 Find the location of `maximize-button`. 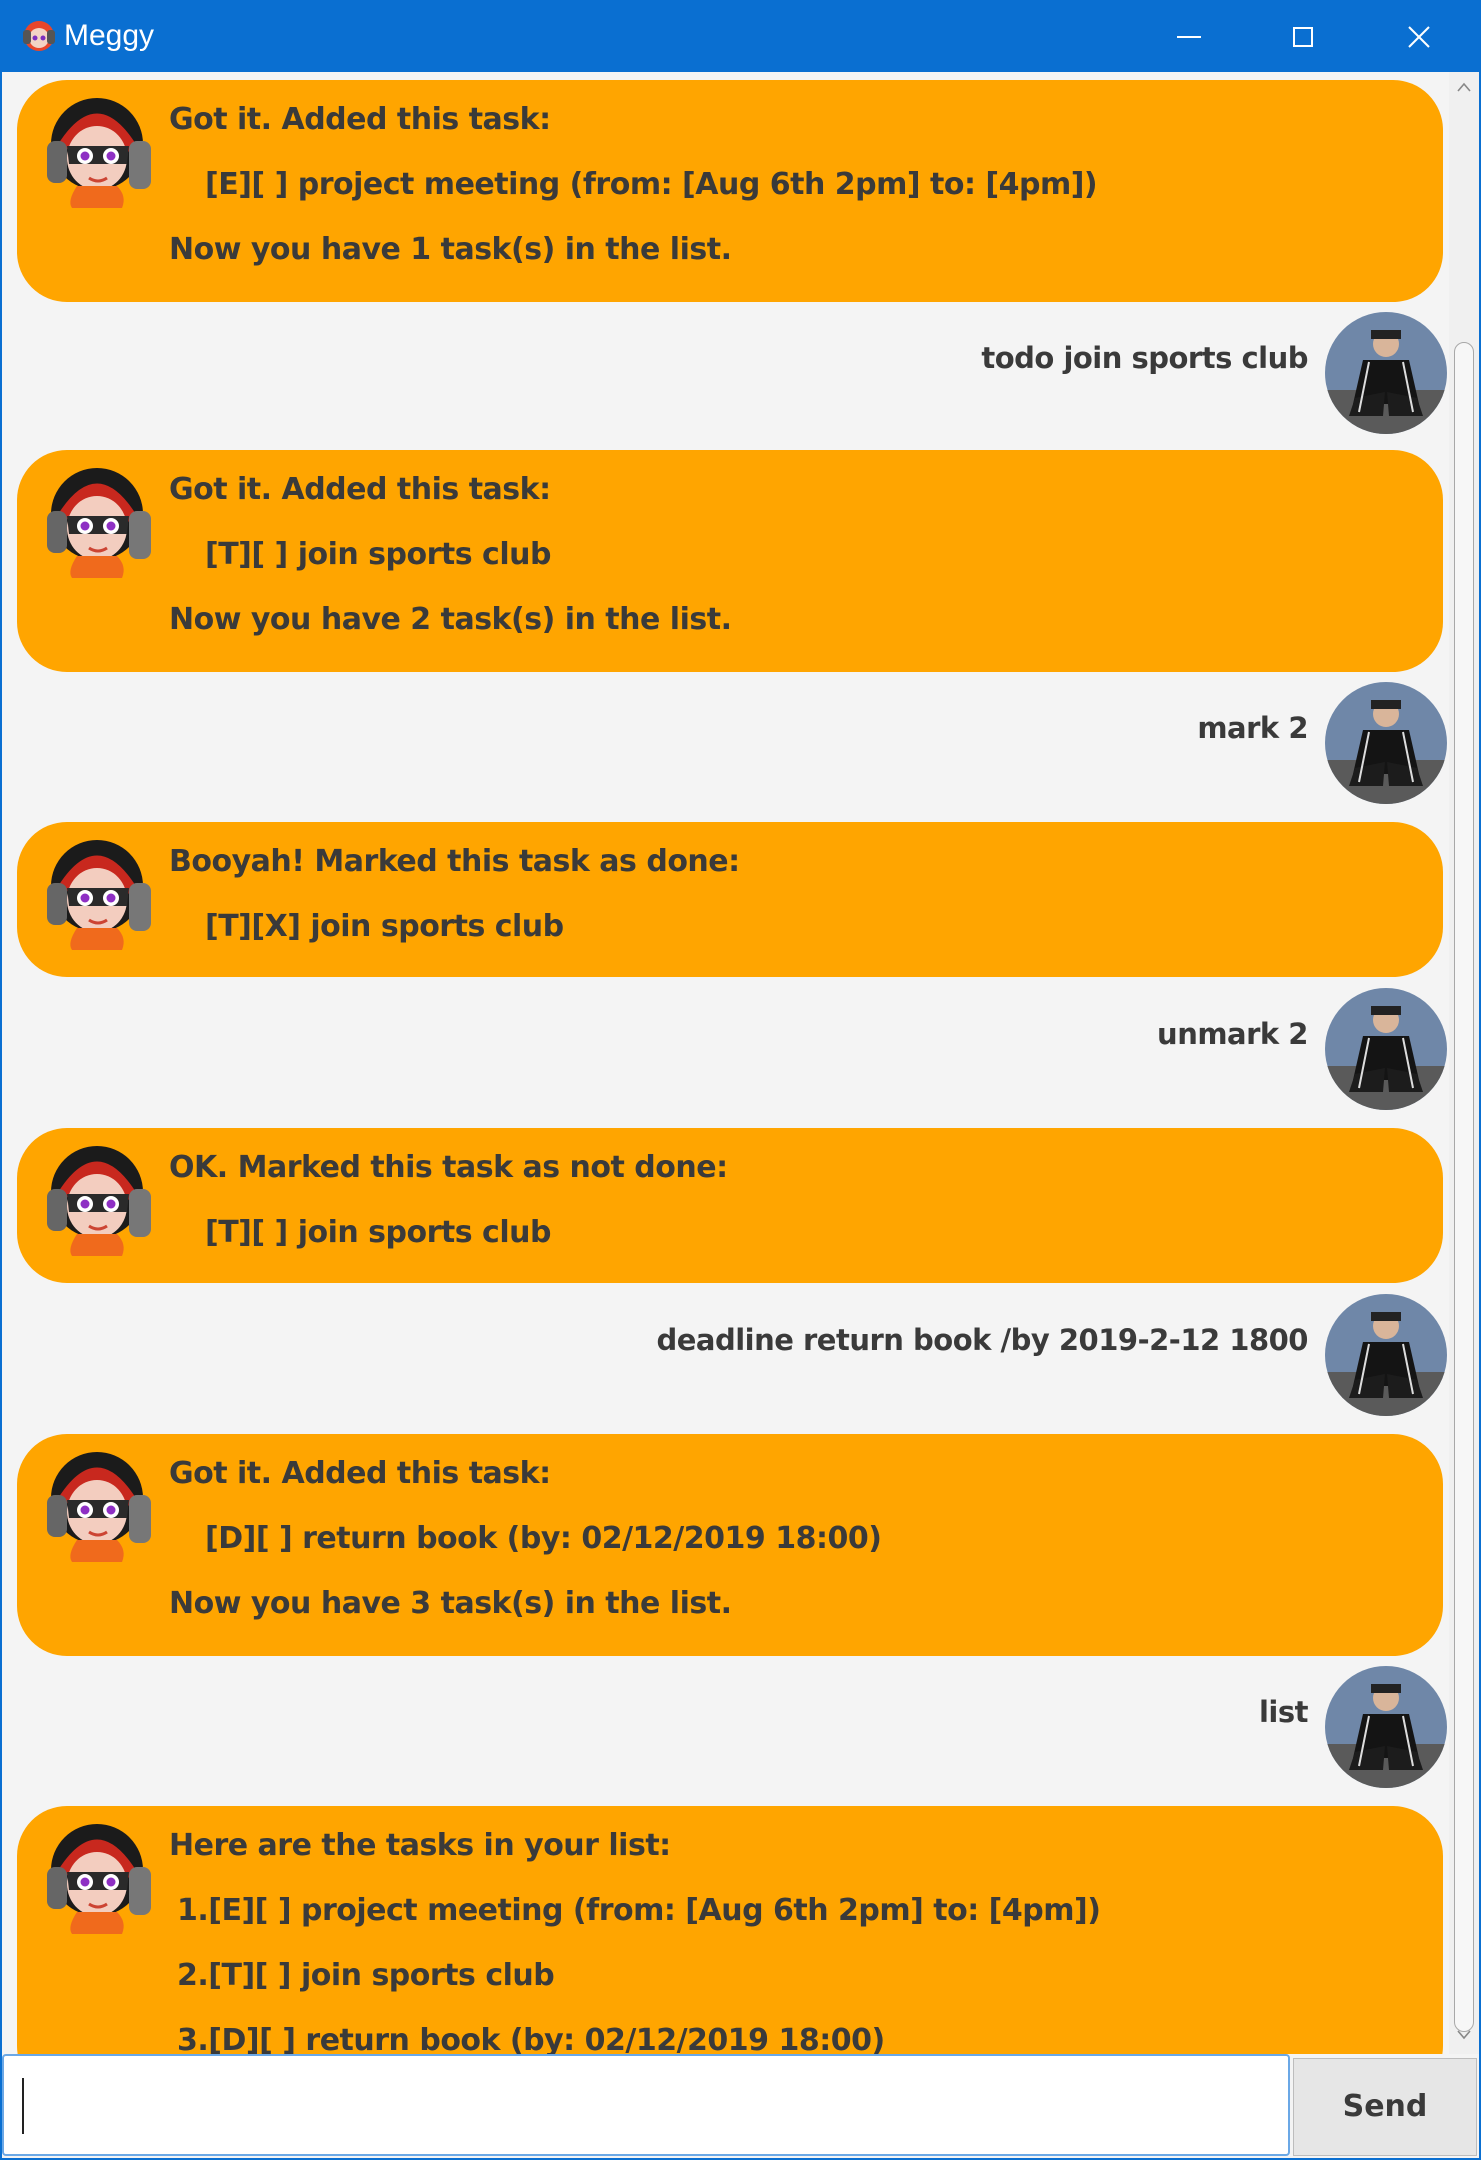

maximize-button is located at coordinates (1303, 36).